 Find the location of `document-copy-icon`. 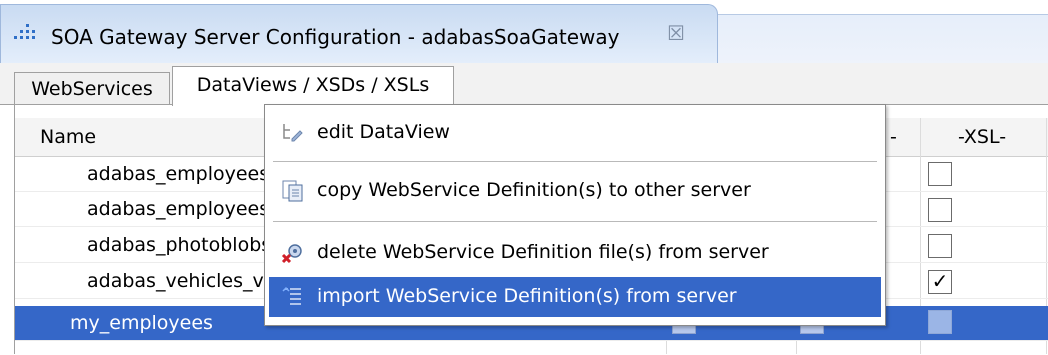

document-copy-icon is located at coordinates (292, 191).